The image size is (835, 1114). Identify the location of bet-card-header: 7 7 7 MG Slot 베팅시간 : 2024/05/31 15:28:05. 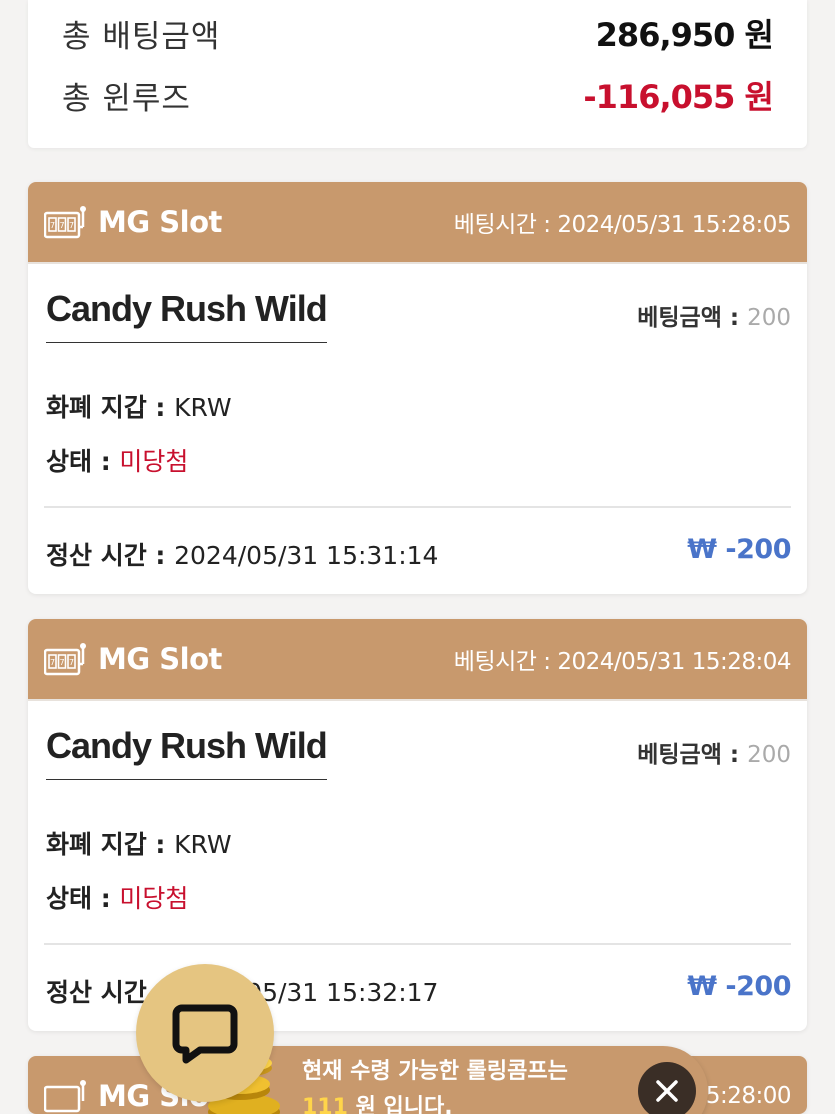
(417, 223).